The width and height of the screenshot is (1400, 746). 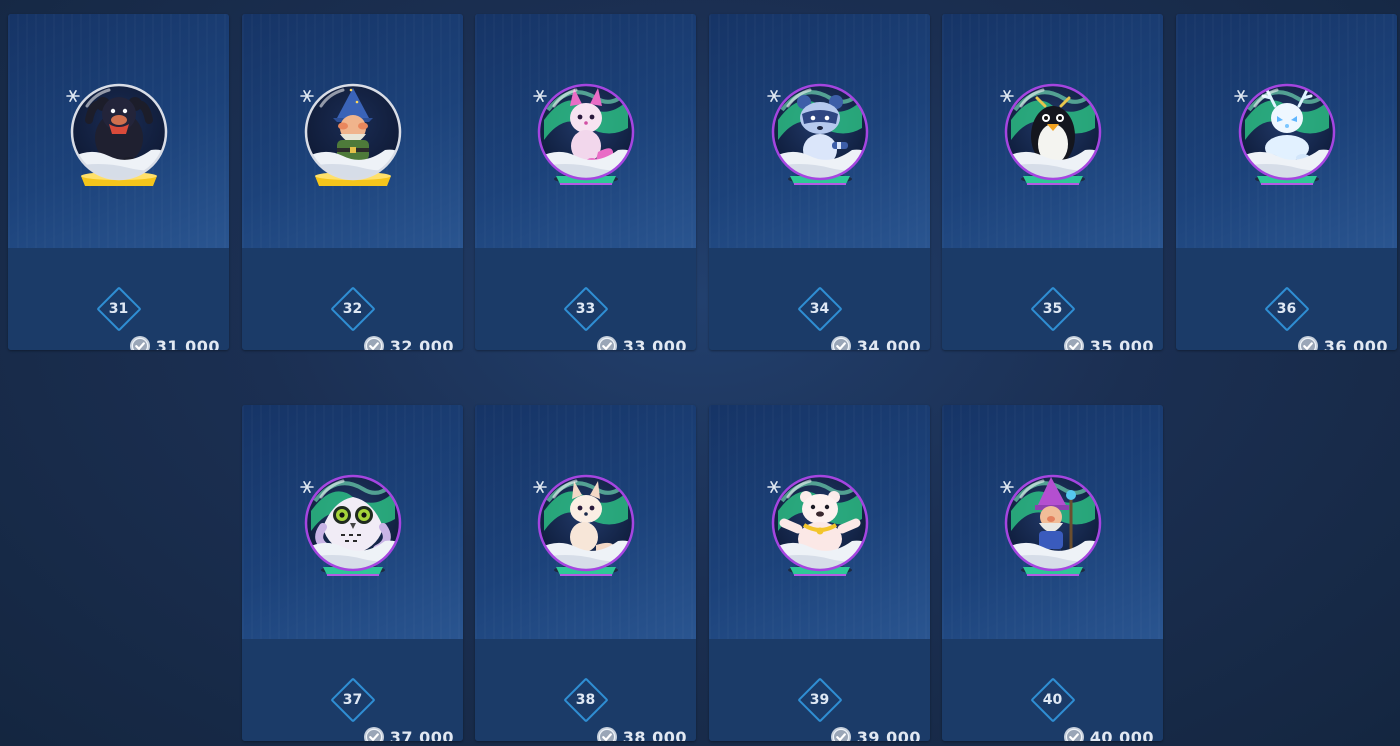 I want to click on reward-card: 32 32 000, so click(x=352, y=182).